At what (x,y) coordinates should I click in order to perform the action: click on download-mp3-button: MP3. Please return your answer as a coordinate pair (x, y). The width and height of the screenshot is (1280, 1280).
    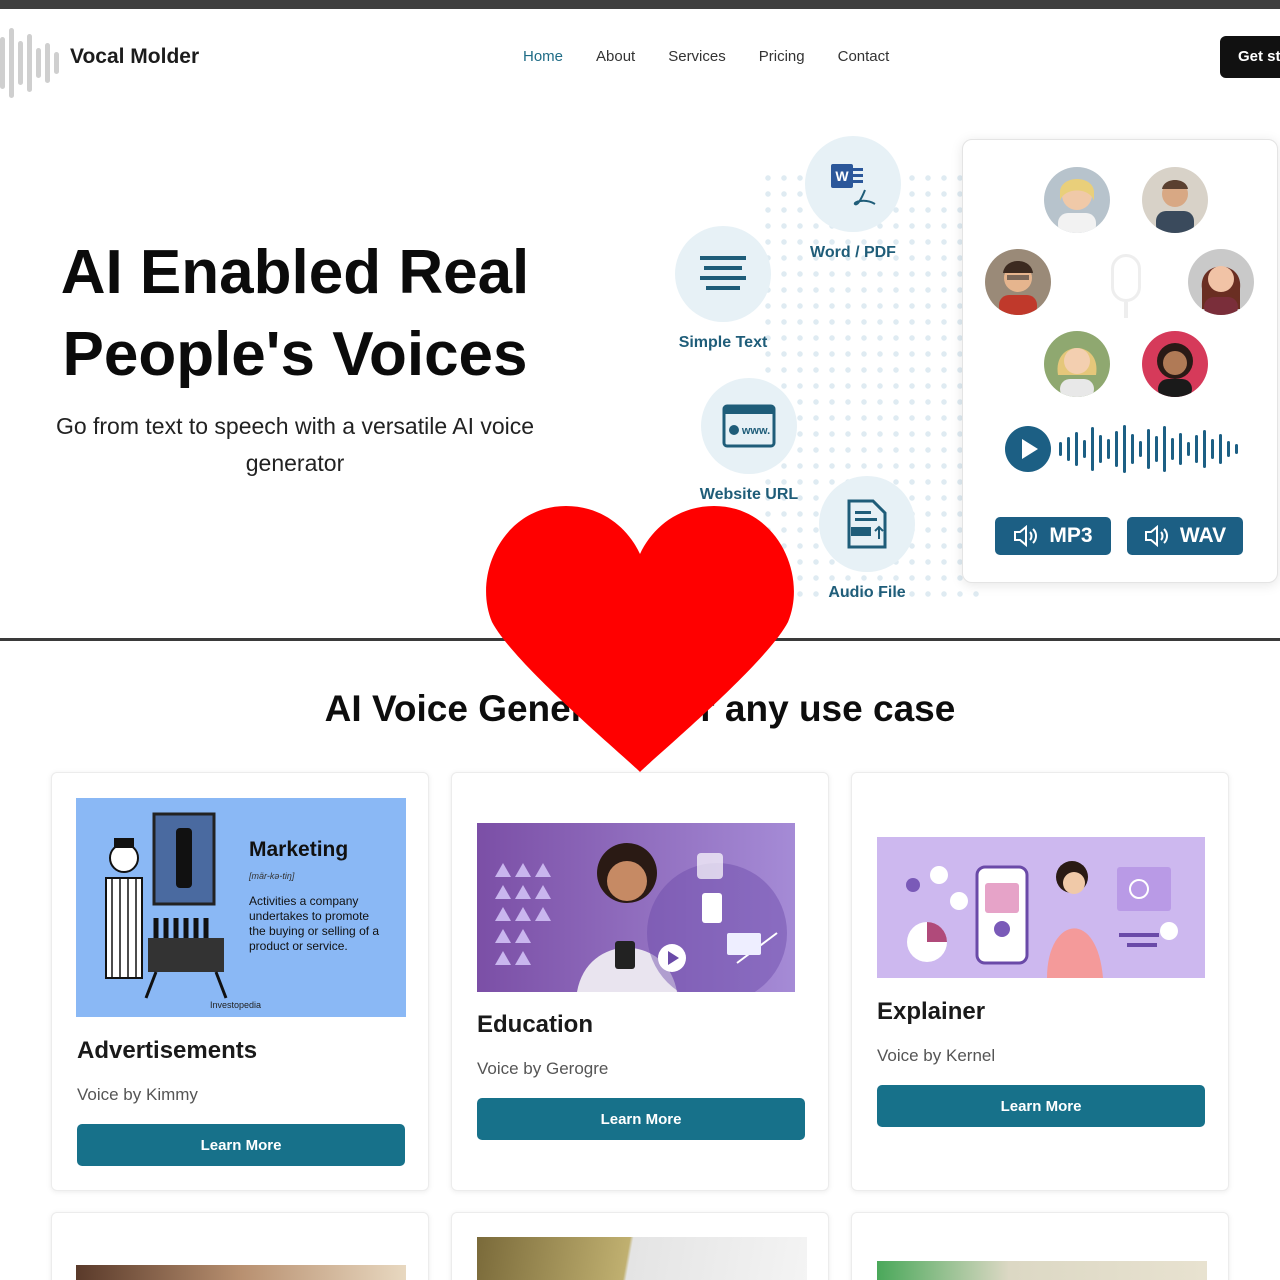
    Looking at the image, I should click on (1053, 536).